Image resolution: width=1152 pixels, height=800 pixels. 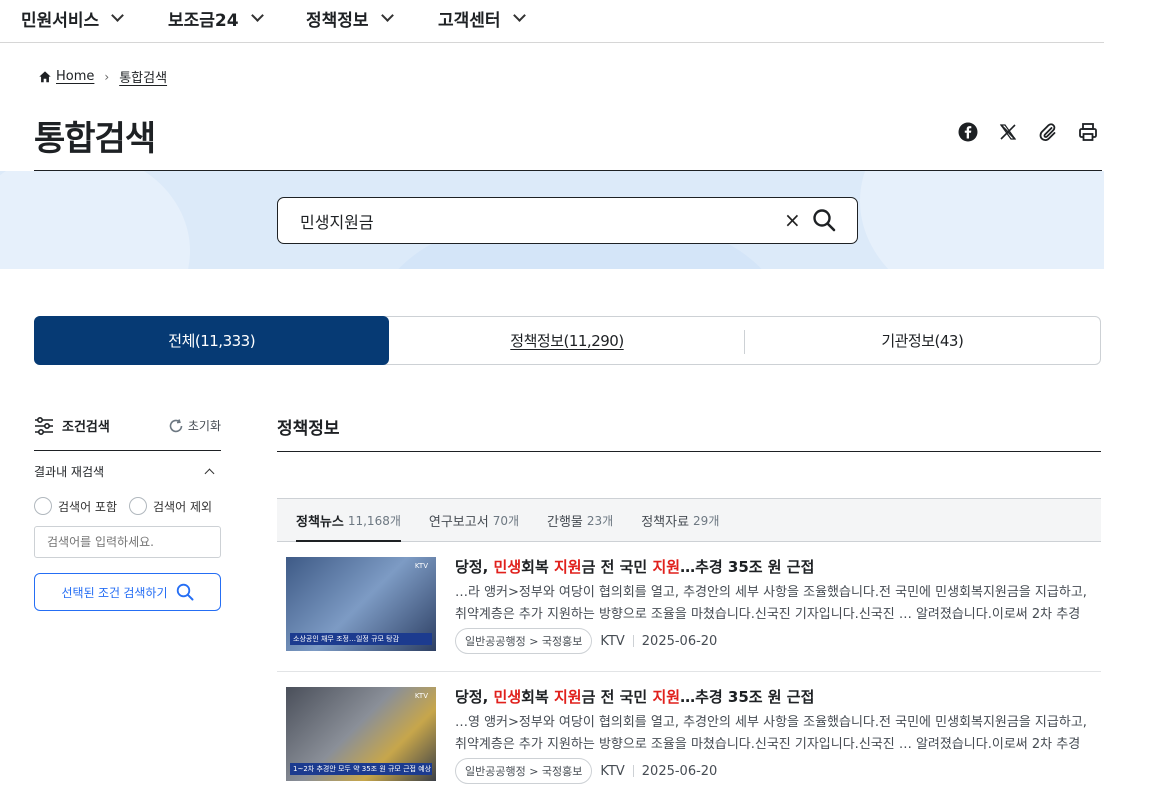 I want to click on facebook-icon, so click(x=968, y=132).